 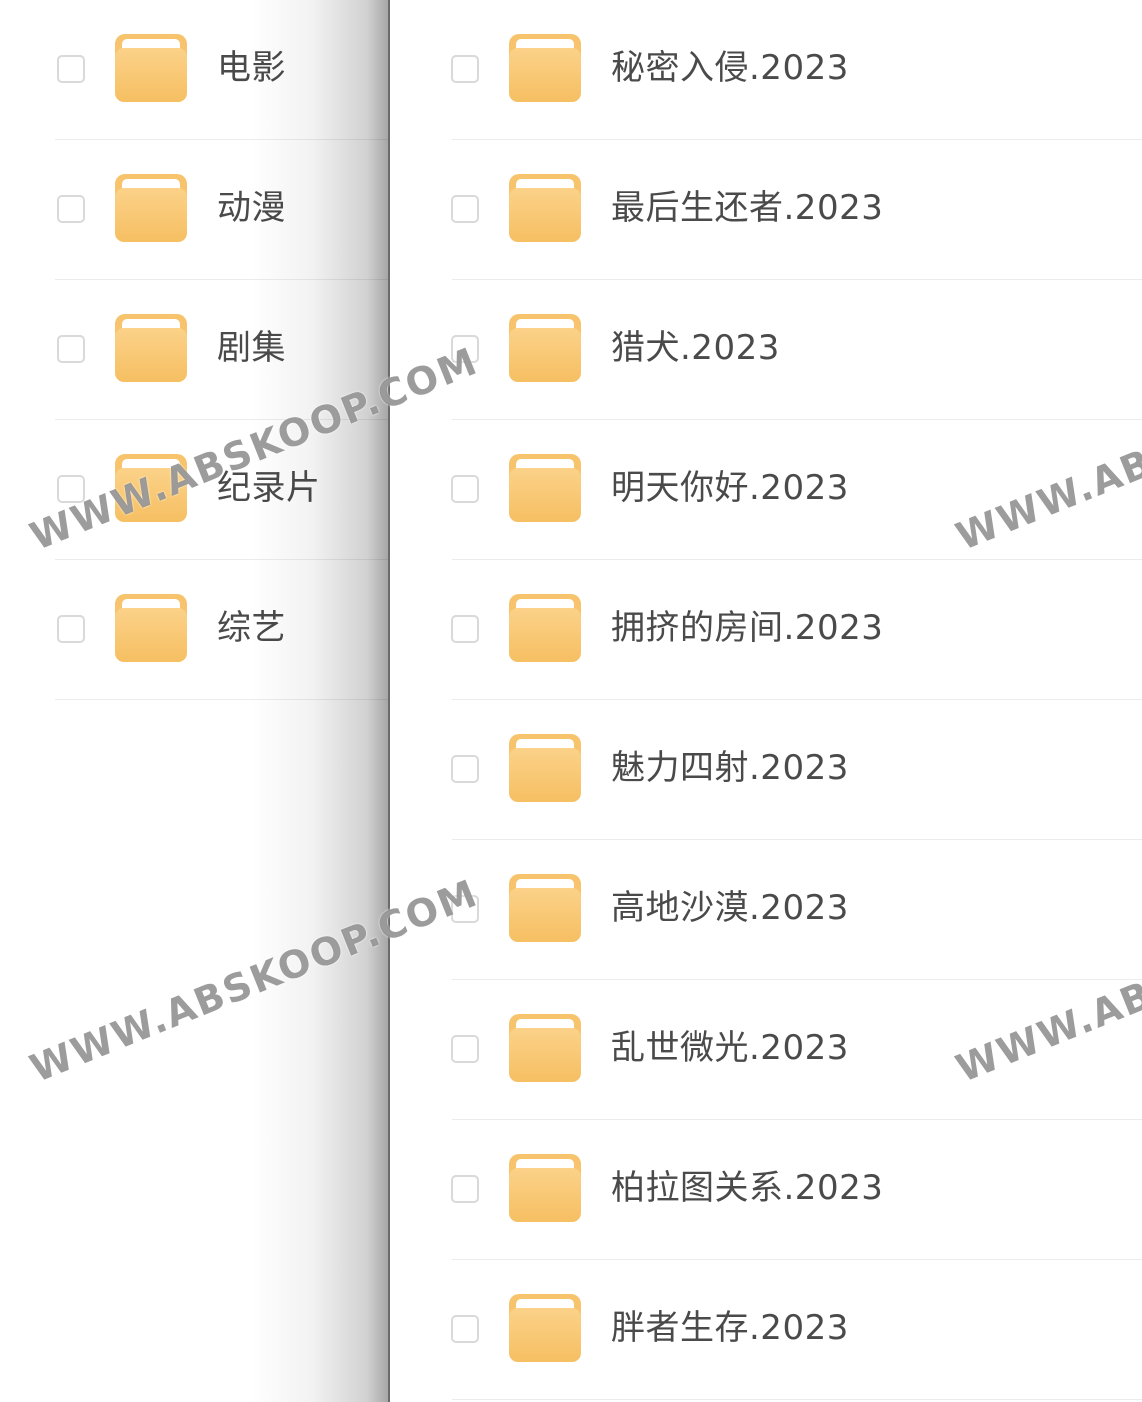 I want to click on list-item: 剧集, so click(x=194, y=350).